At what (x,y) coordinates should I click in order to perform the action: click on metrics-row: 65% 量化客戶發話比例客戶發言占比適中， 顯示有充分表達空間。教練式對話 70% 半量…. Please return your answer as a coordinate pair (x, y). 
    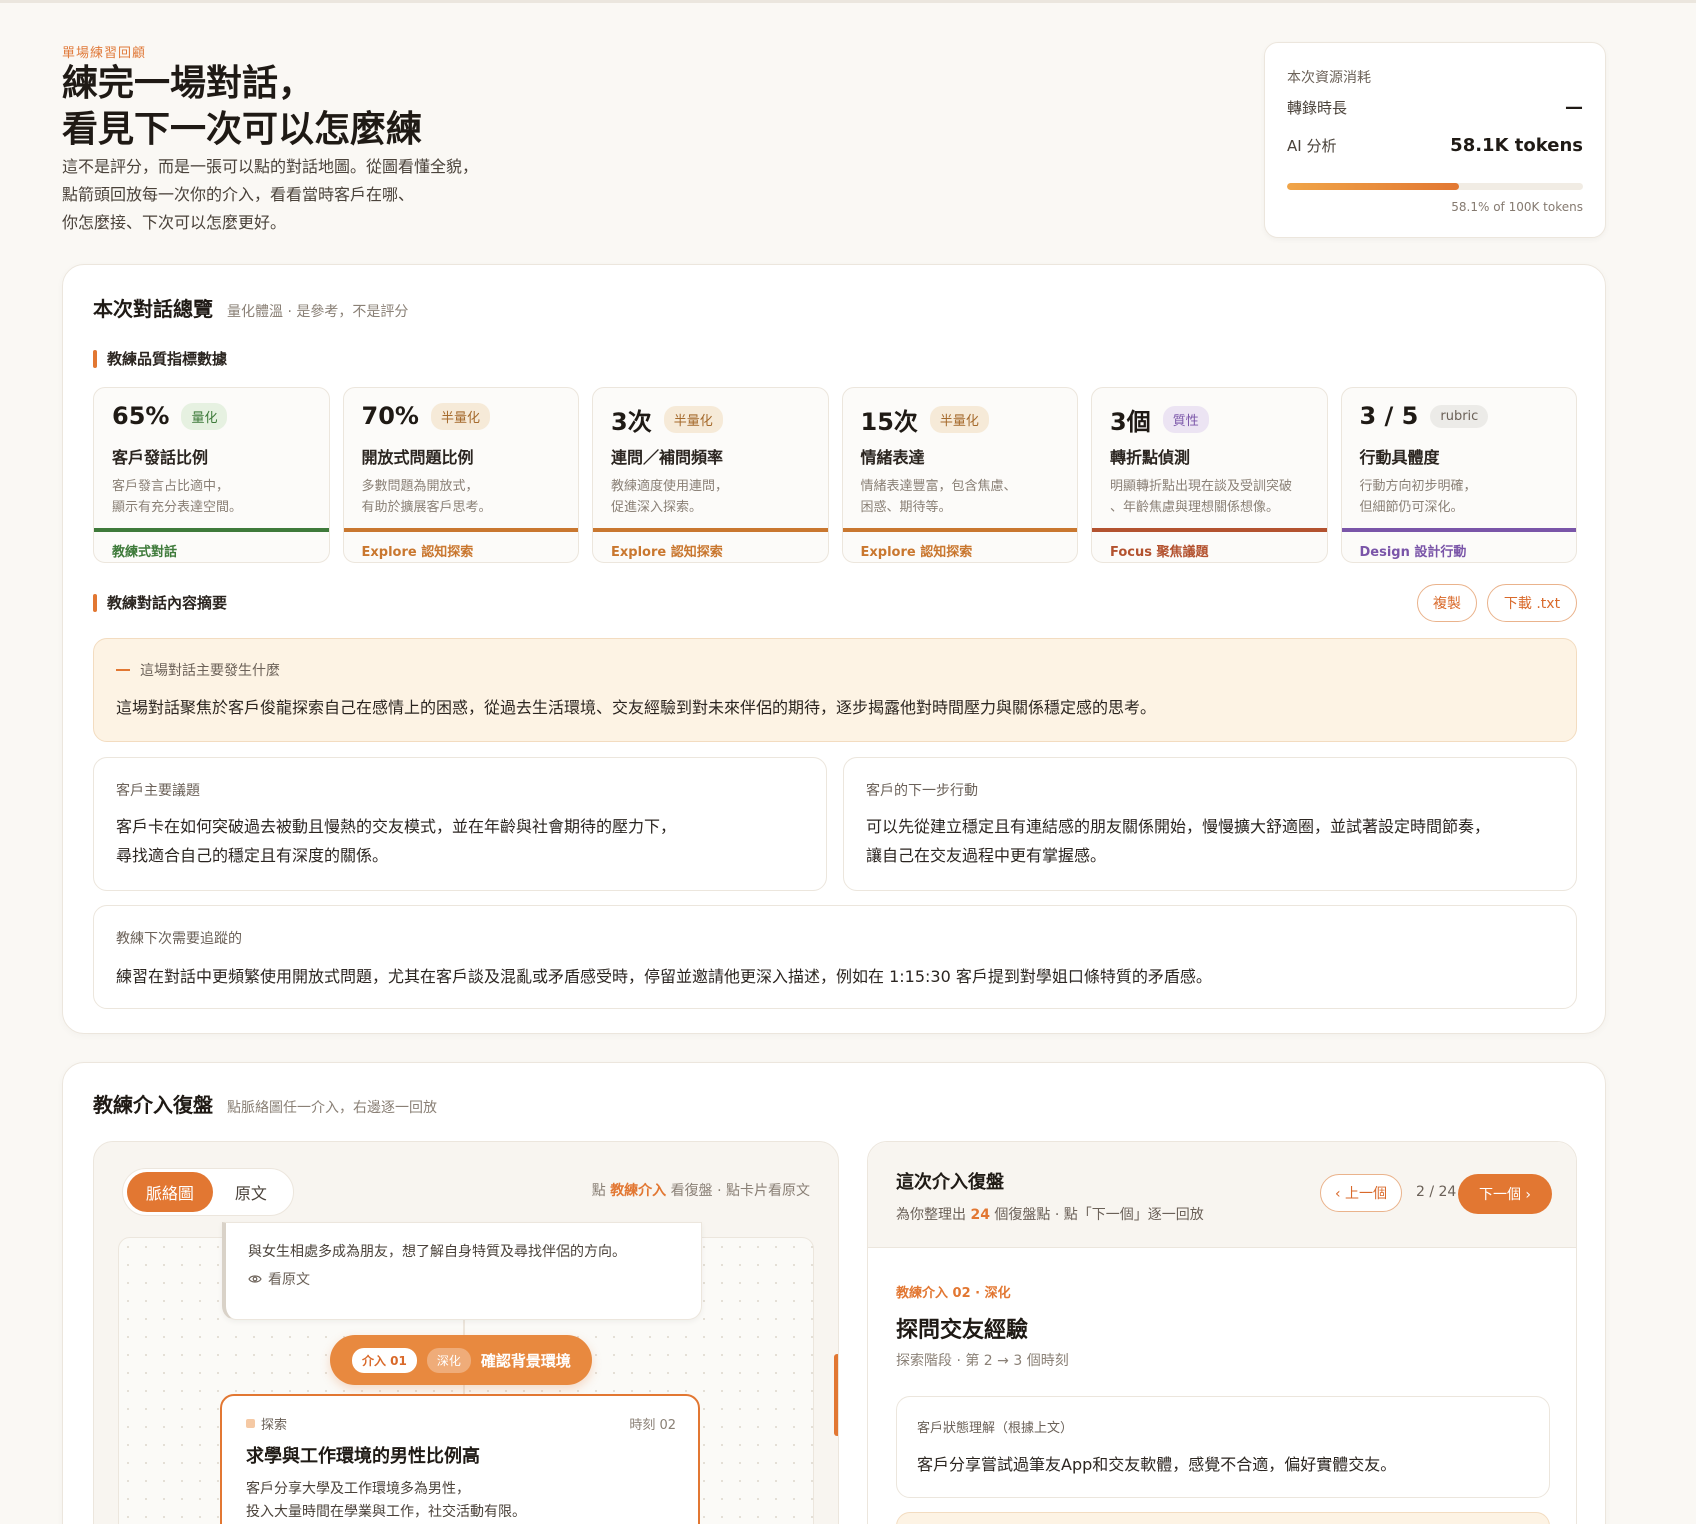
    Looking at the image, I should click on (835, 475).